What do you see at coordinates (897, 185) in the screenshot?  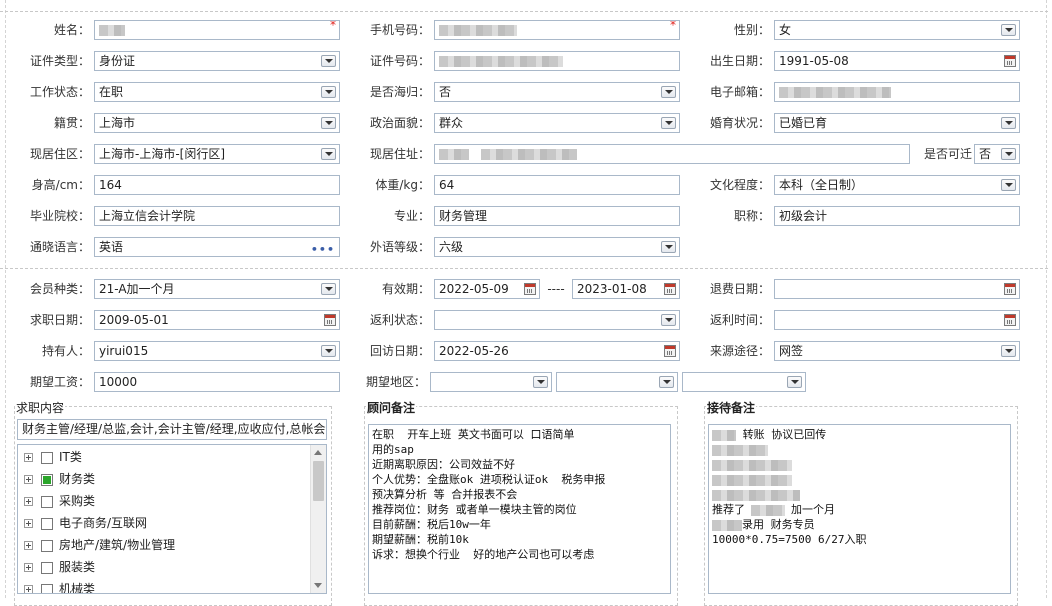 I see `education-select: 本科（全日制）` at bounding box center [897, 185].